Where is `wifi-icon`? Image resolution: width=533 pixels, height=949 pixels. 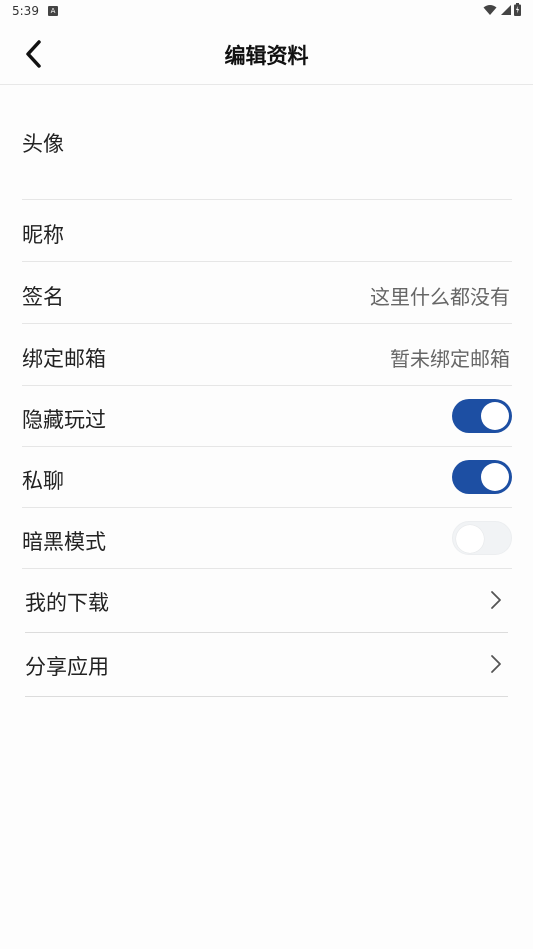 wifi-icon is located at coordinates (490, 9).